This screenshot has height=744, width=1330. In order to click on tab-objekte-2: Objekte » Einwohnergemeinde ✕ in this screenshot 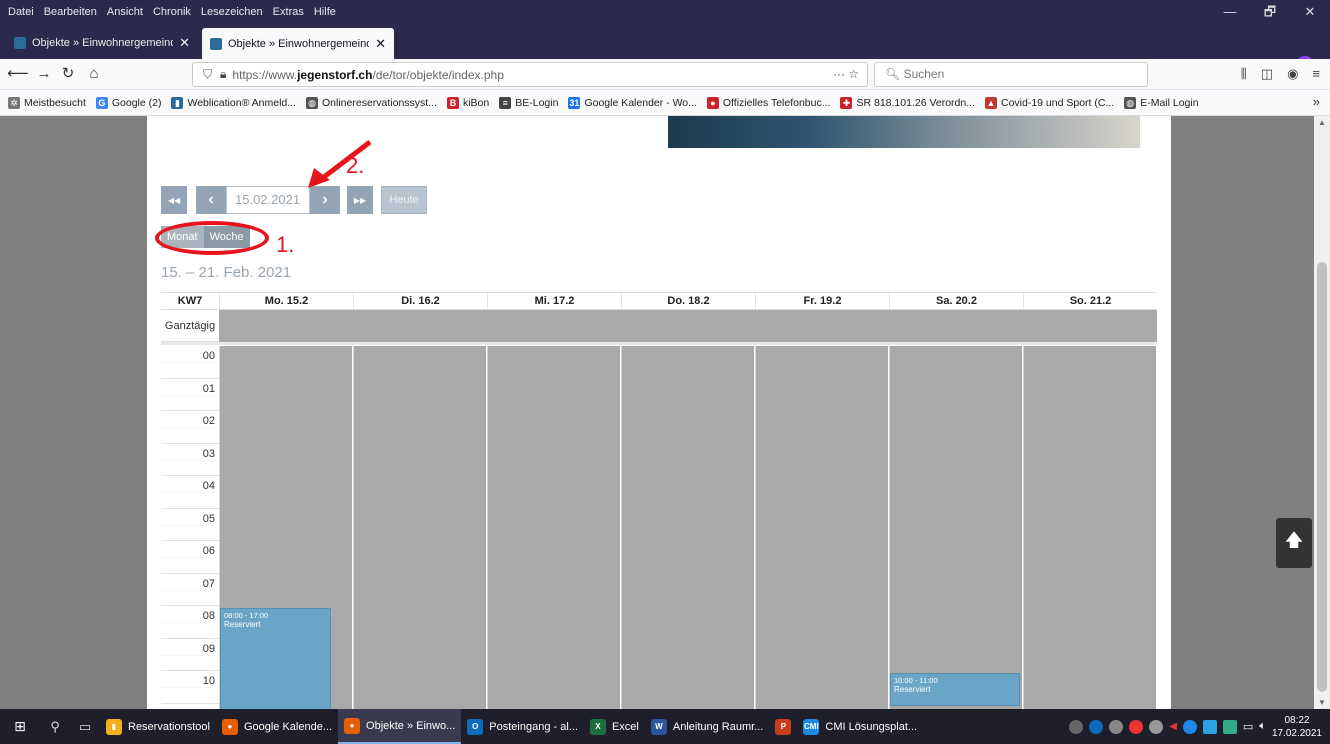, I will do `click(298, 43)`.